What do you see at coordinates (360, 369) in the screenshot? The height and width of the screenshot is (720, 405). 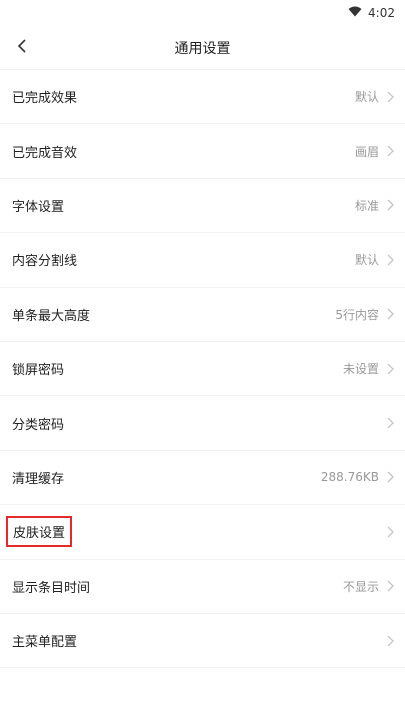 I see `setting-value: 未设置` at bounding box center [360, 369].